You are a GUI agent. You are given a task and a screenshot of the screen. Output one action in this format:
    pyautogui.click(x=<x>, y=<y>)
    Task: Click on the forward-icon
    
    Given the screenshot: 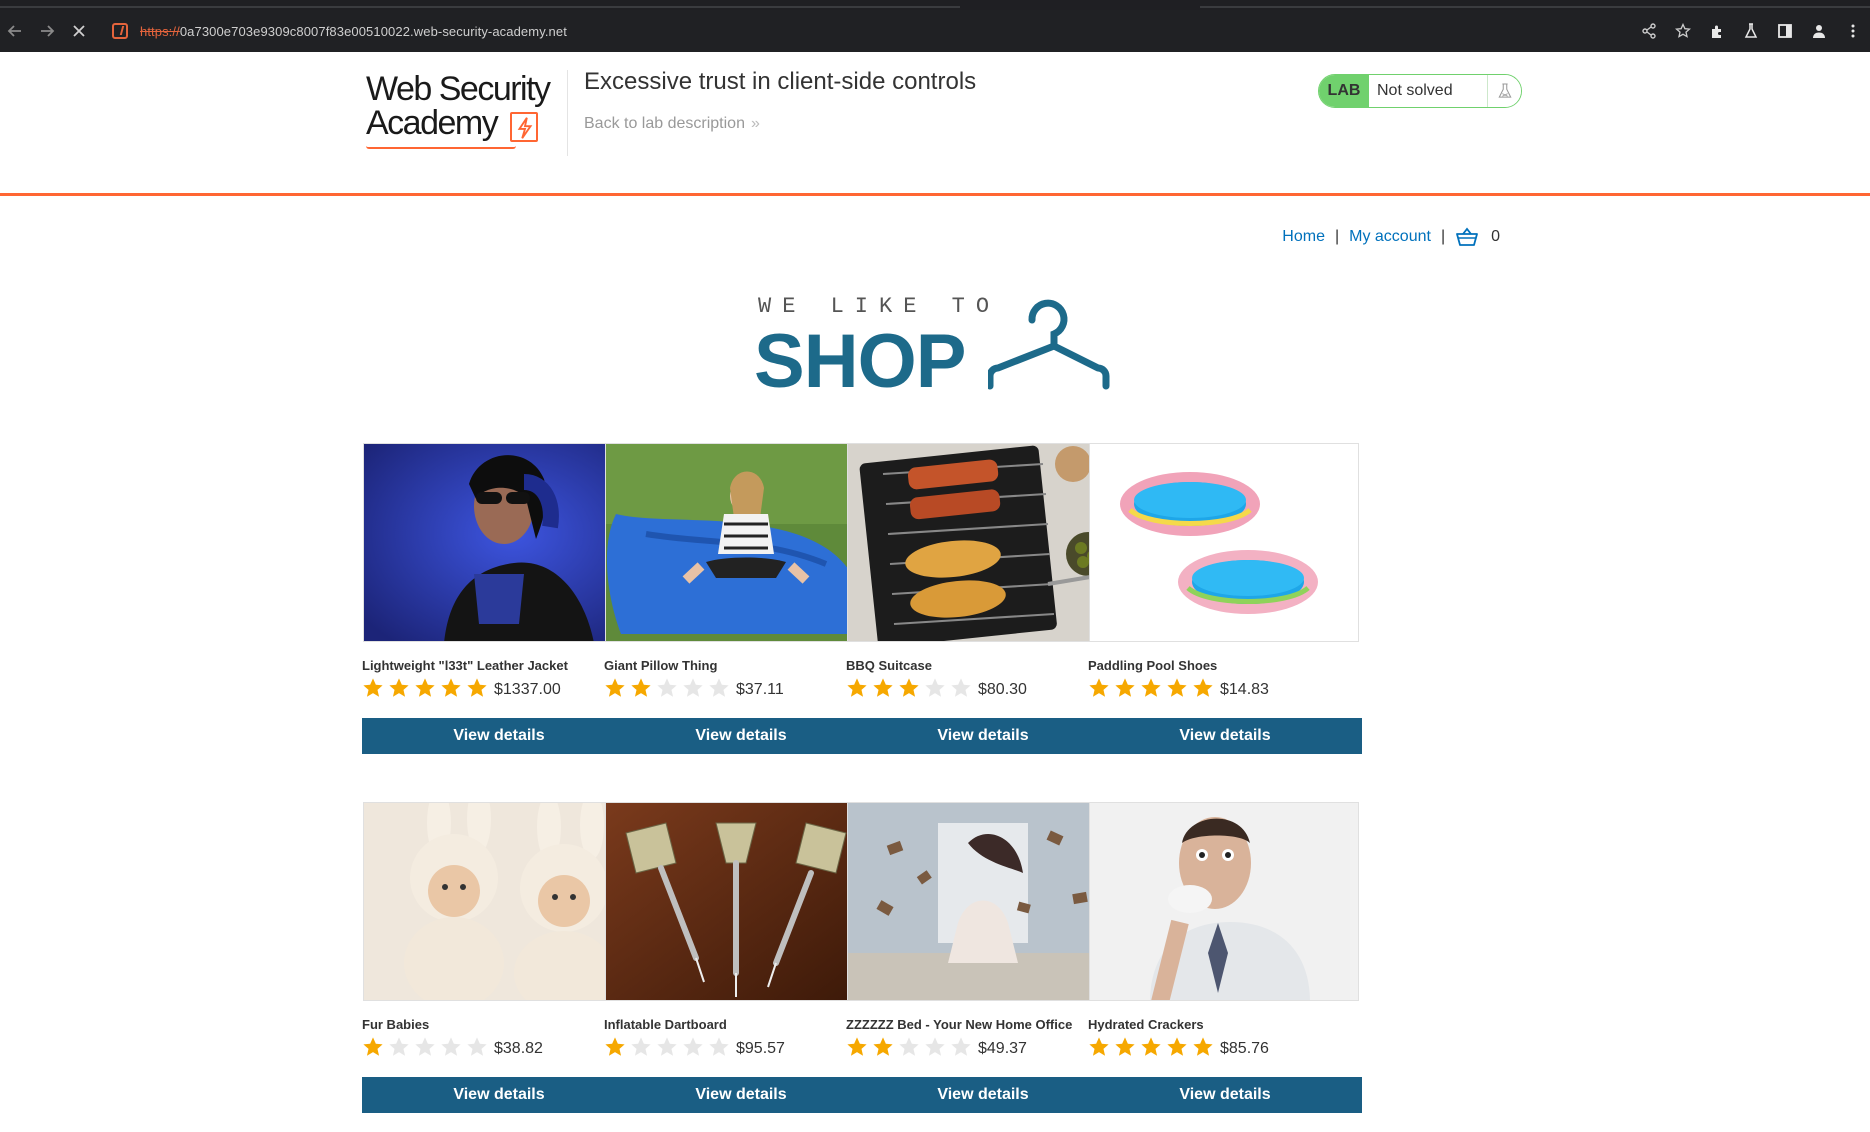 What is the action you would take?
    pyautogui.click(x=47, y=31)
    